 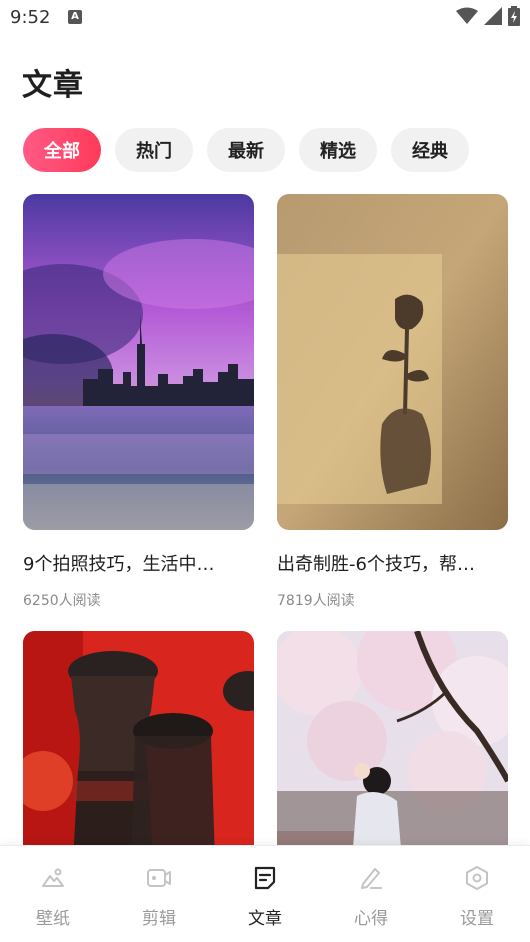 What do you see at coordinates (493, 16) in the screenshot?
I see `signal-icon` at bounding box center [493, 16].